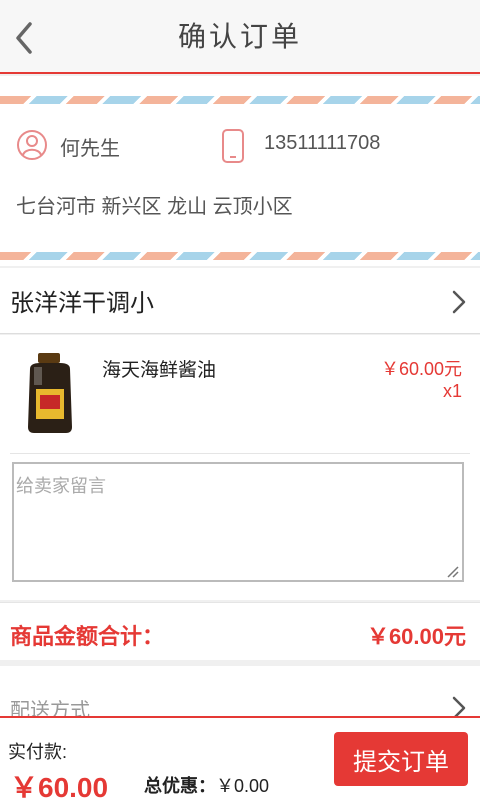 The width and height of the screenshot is (480, 800). I want to click on product-price: ￥60.00元, so click(421, 369).